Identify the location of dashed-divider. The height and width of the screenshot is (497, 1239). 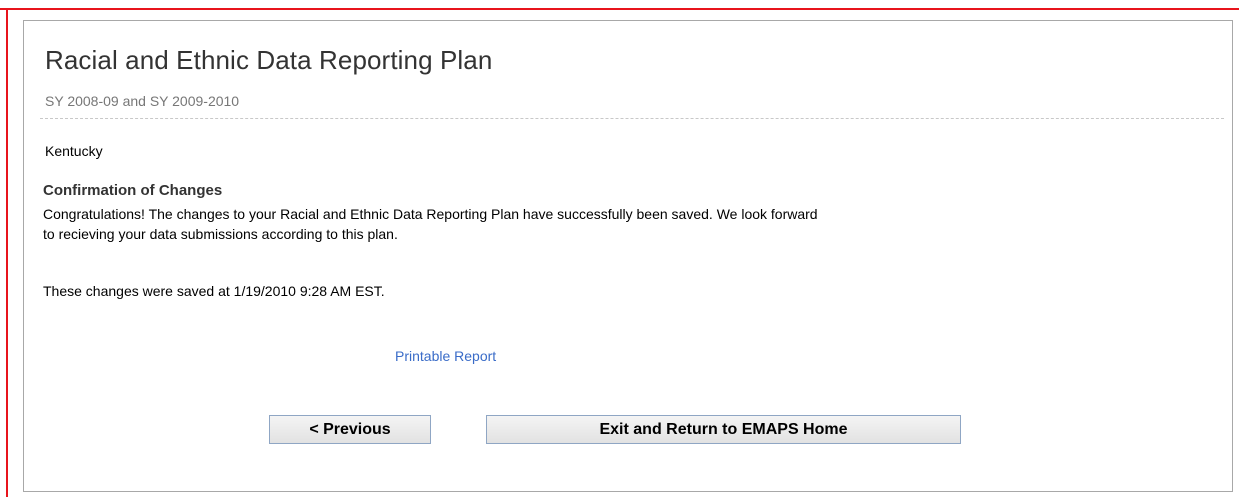
(632, 118).